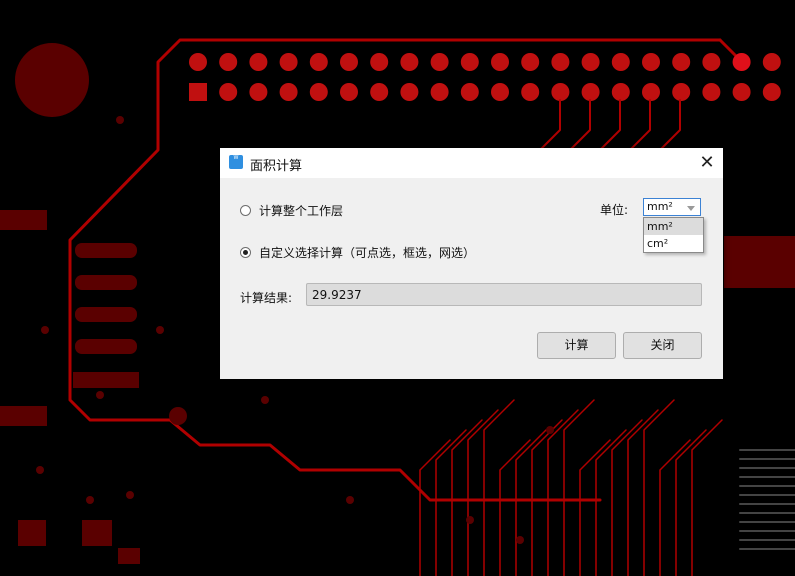 The width and height of the screenshot is (795, 576). I want to click on radio-custom-select, so click(245, 252).